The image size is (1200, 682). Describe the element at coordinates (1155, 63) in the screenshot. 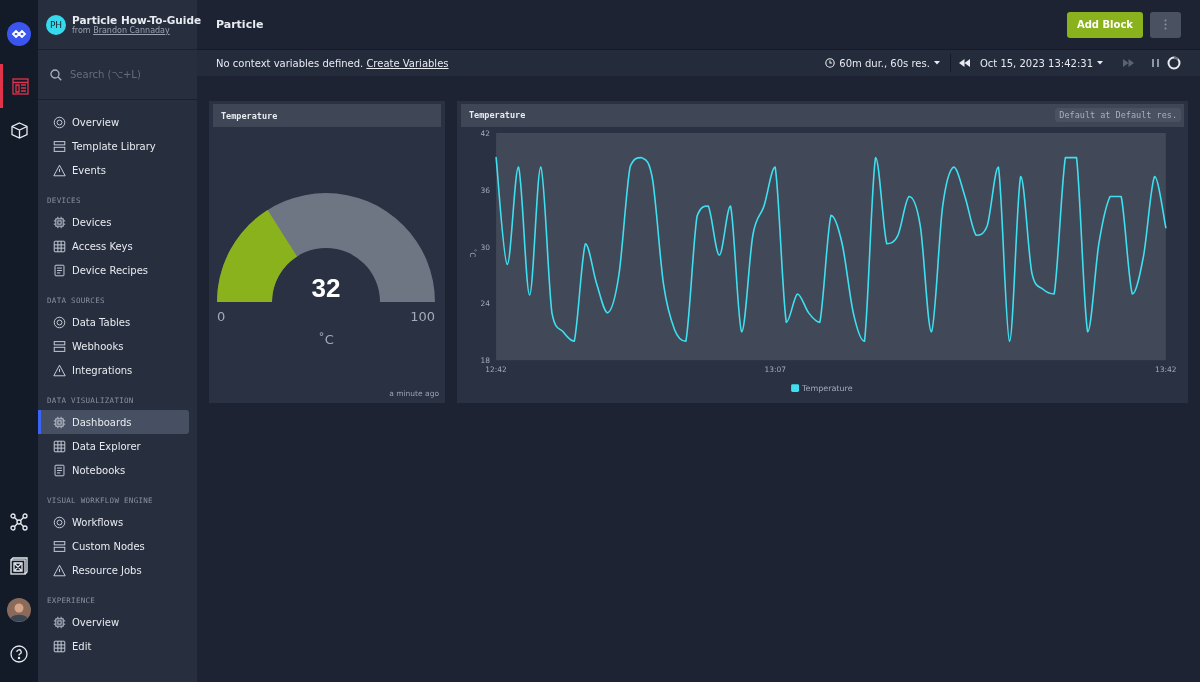

I see `pause-icon` at that location.